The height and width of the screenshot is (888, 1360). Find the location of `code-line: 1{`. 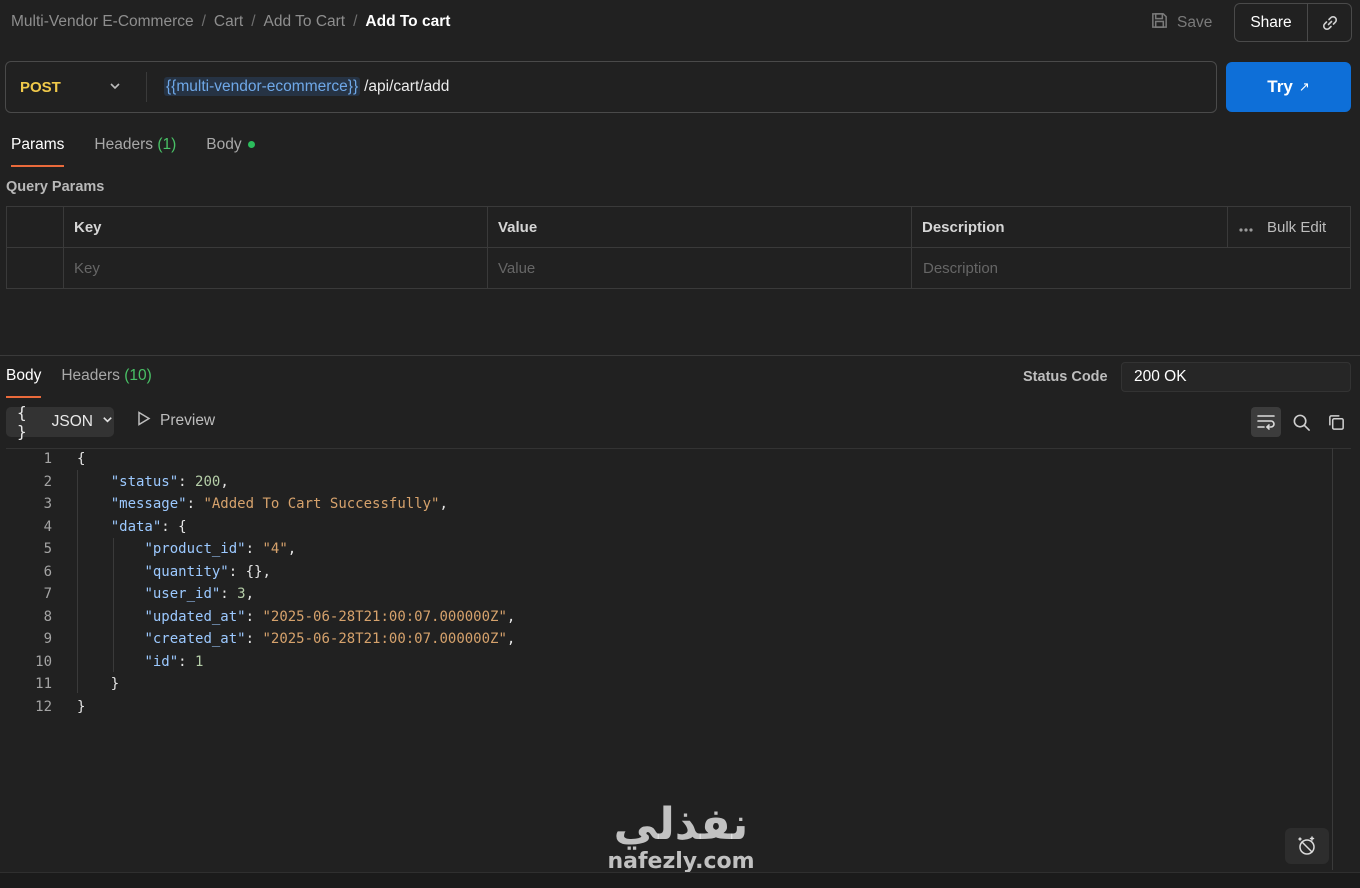

code-line: 1{ is located at coordinates (656, 459).